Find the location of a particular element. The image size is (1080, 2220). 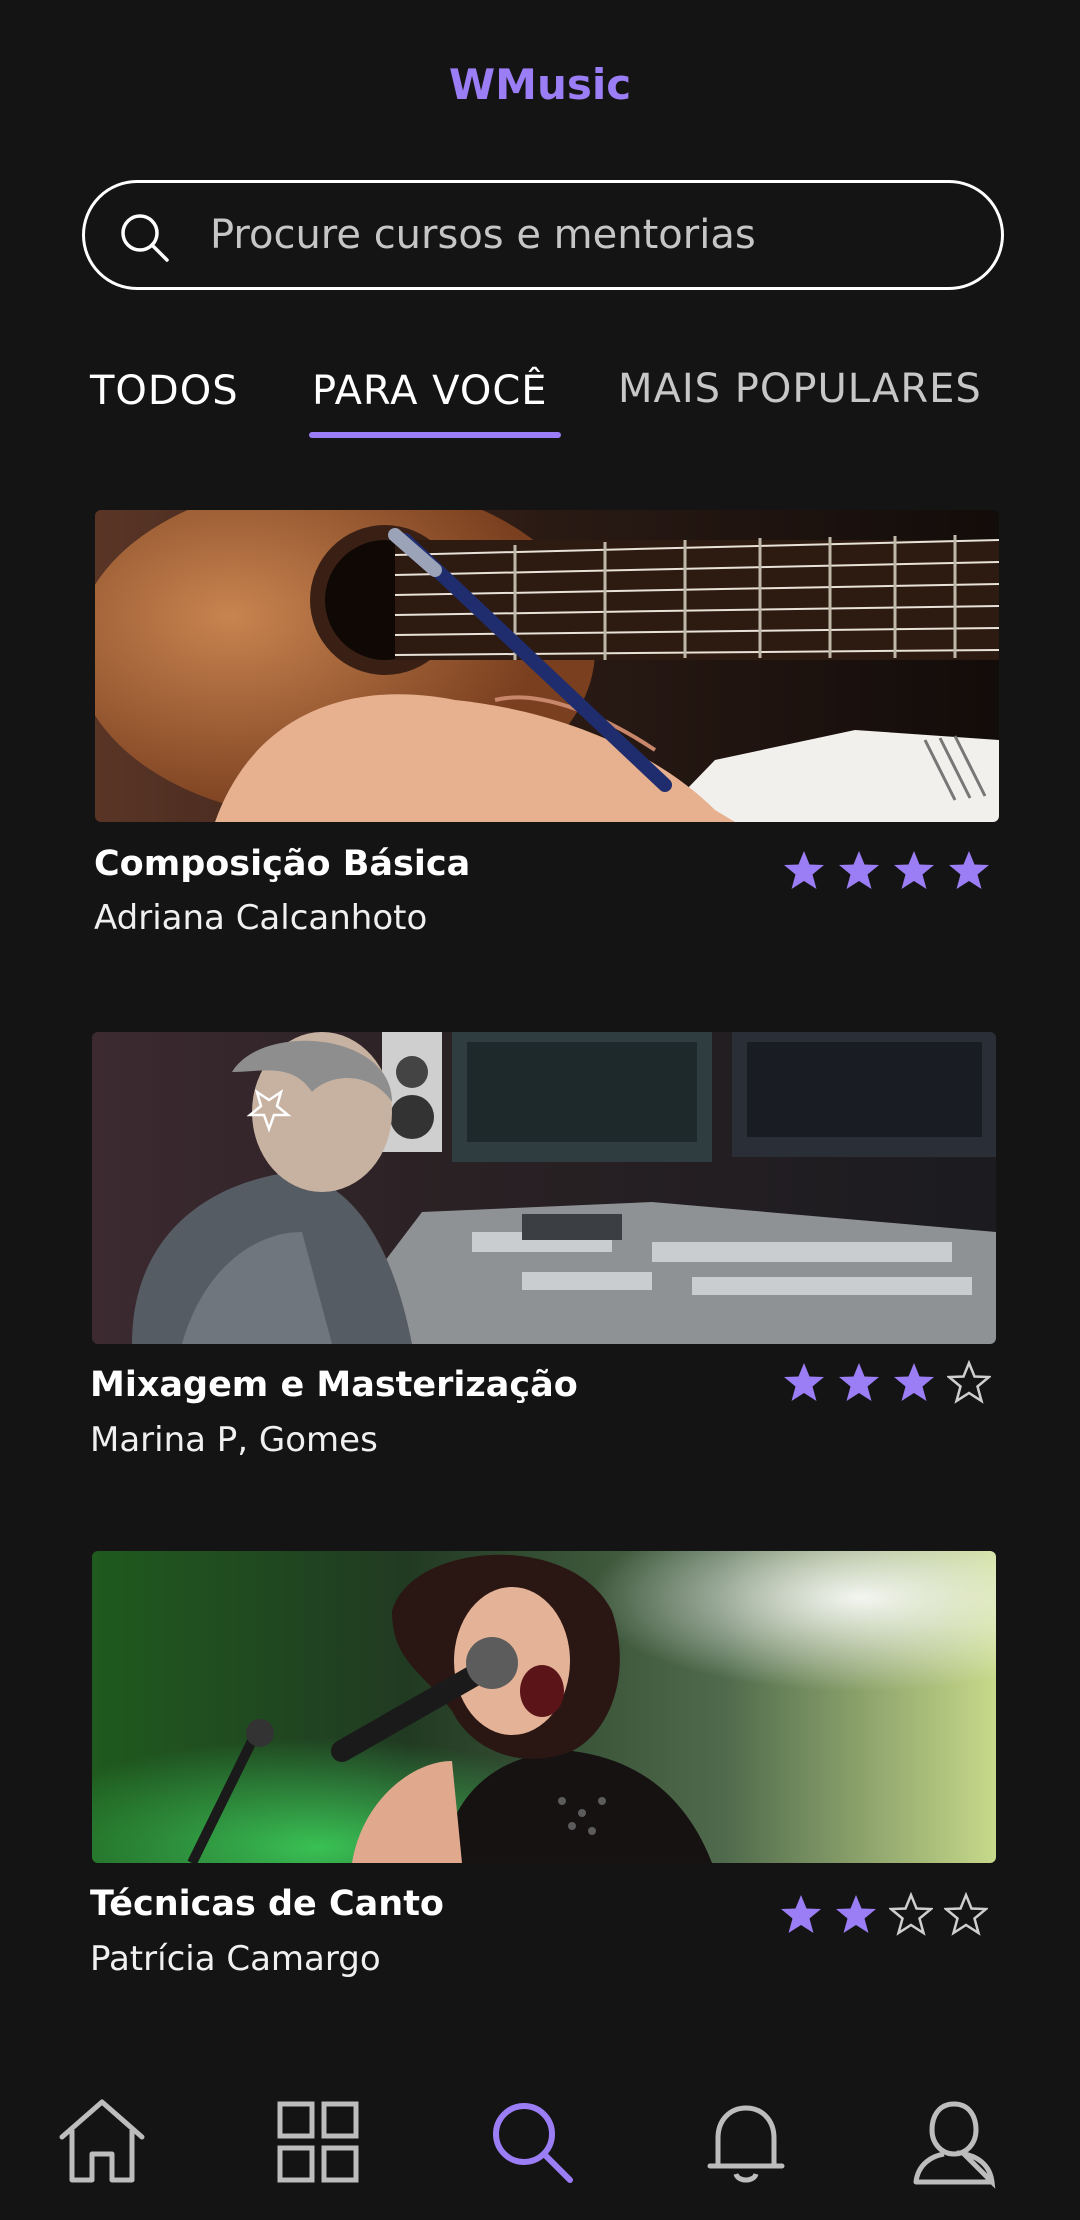

singer-on-stage-photo is located at coordinates (544, 1707).